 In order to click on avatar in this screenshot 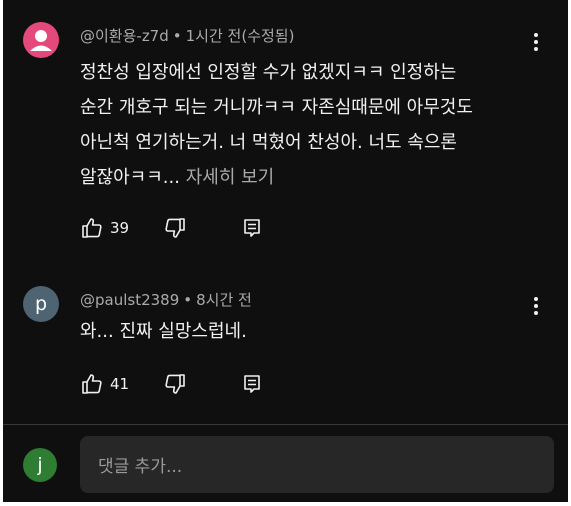, I will do `click(41, 40)`.